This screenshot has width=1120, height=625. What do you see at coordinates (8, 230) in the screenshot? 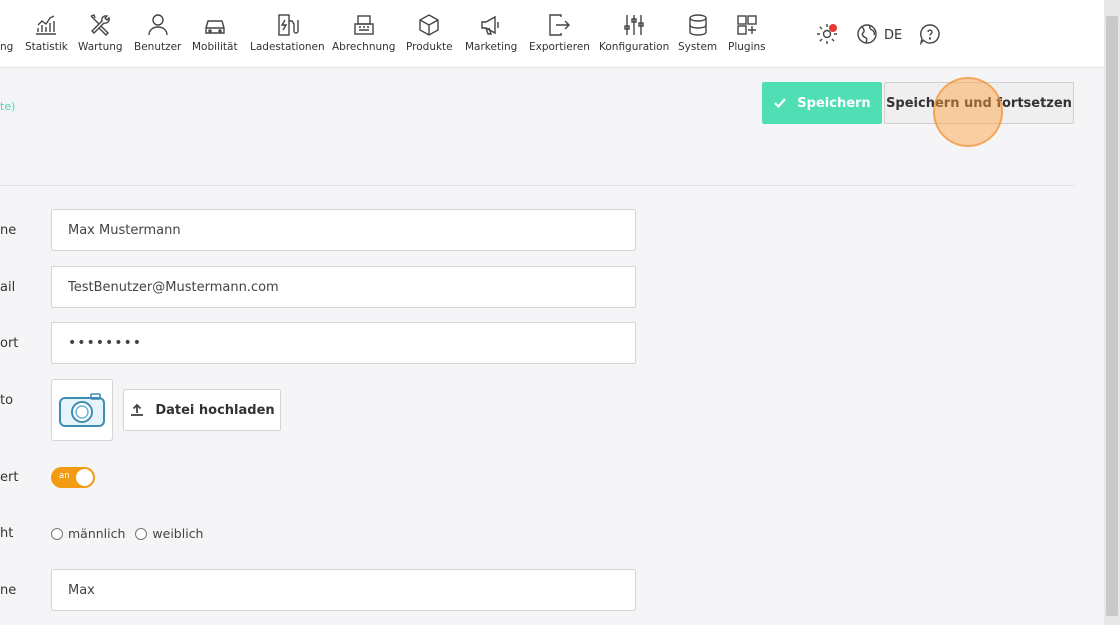
I see `name-label: ne` at bounding box center [8, 230].